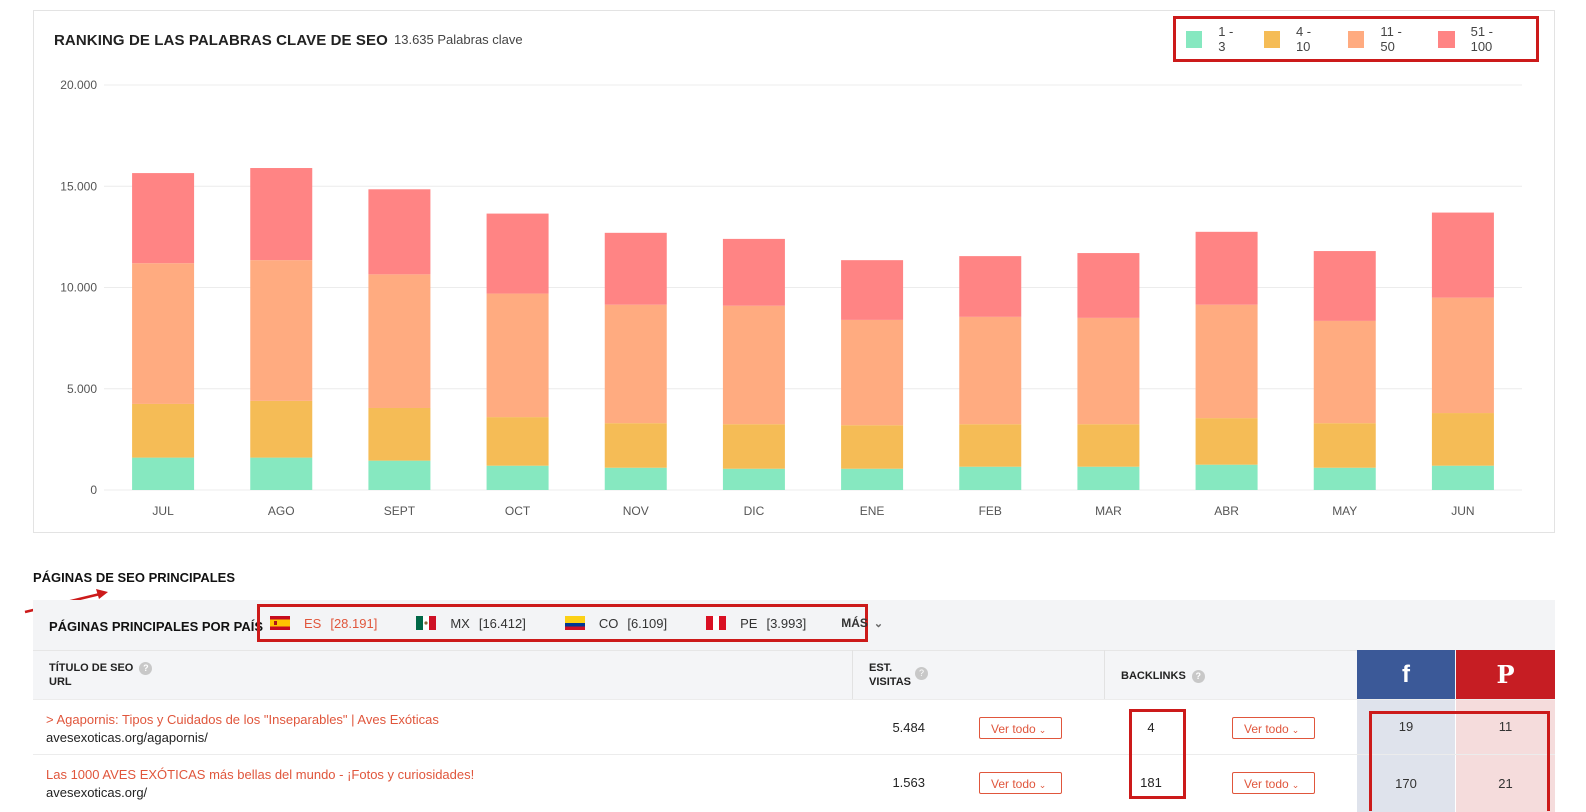 This screenshot has width=1586, height=812. I want to click on country-tab-es: ES [28.191], so click(323, 623).